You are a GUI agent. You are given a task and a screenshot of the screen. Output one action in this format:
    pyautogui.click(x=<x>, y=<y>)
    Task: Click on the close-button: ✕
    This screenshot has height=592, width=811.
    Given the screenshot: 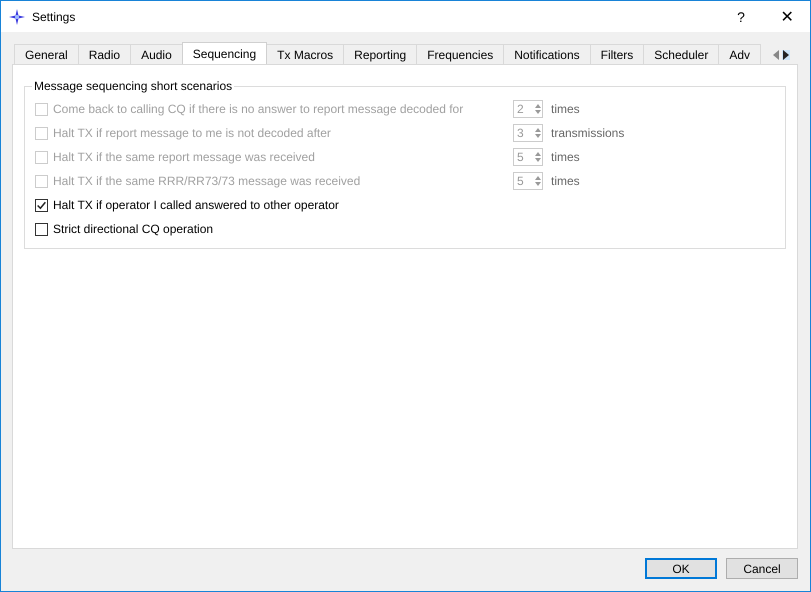 What is the action you would take?
    pyautogui.click(x=787, y=16)
    